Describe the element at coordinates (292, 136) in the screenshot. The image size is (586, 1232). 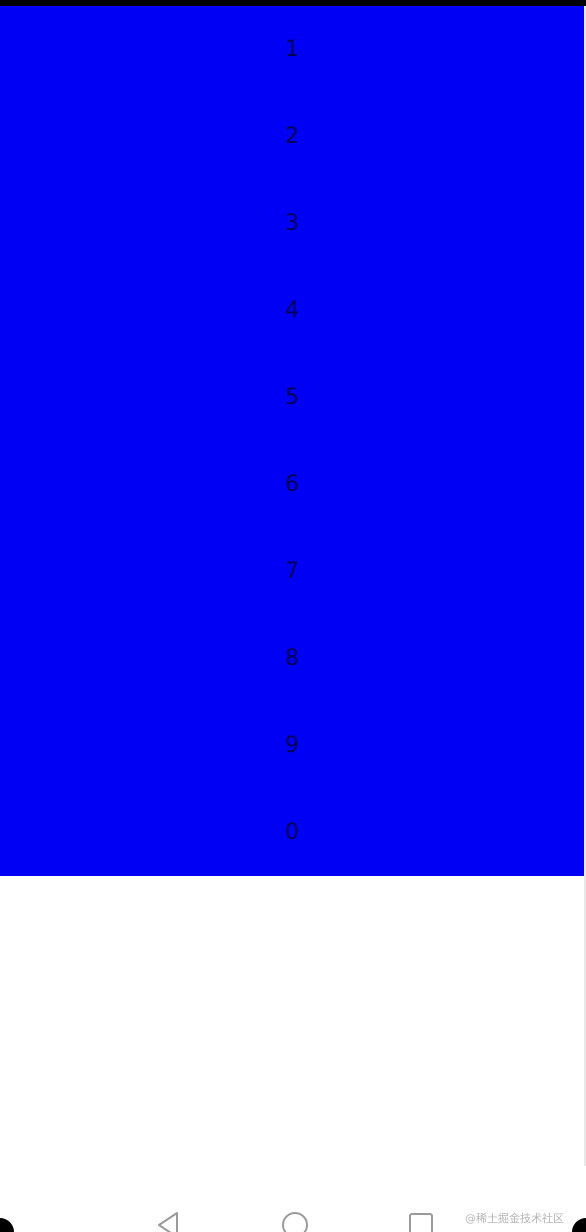
I see `number-item: 2` at that location.